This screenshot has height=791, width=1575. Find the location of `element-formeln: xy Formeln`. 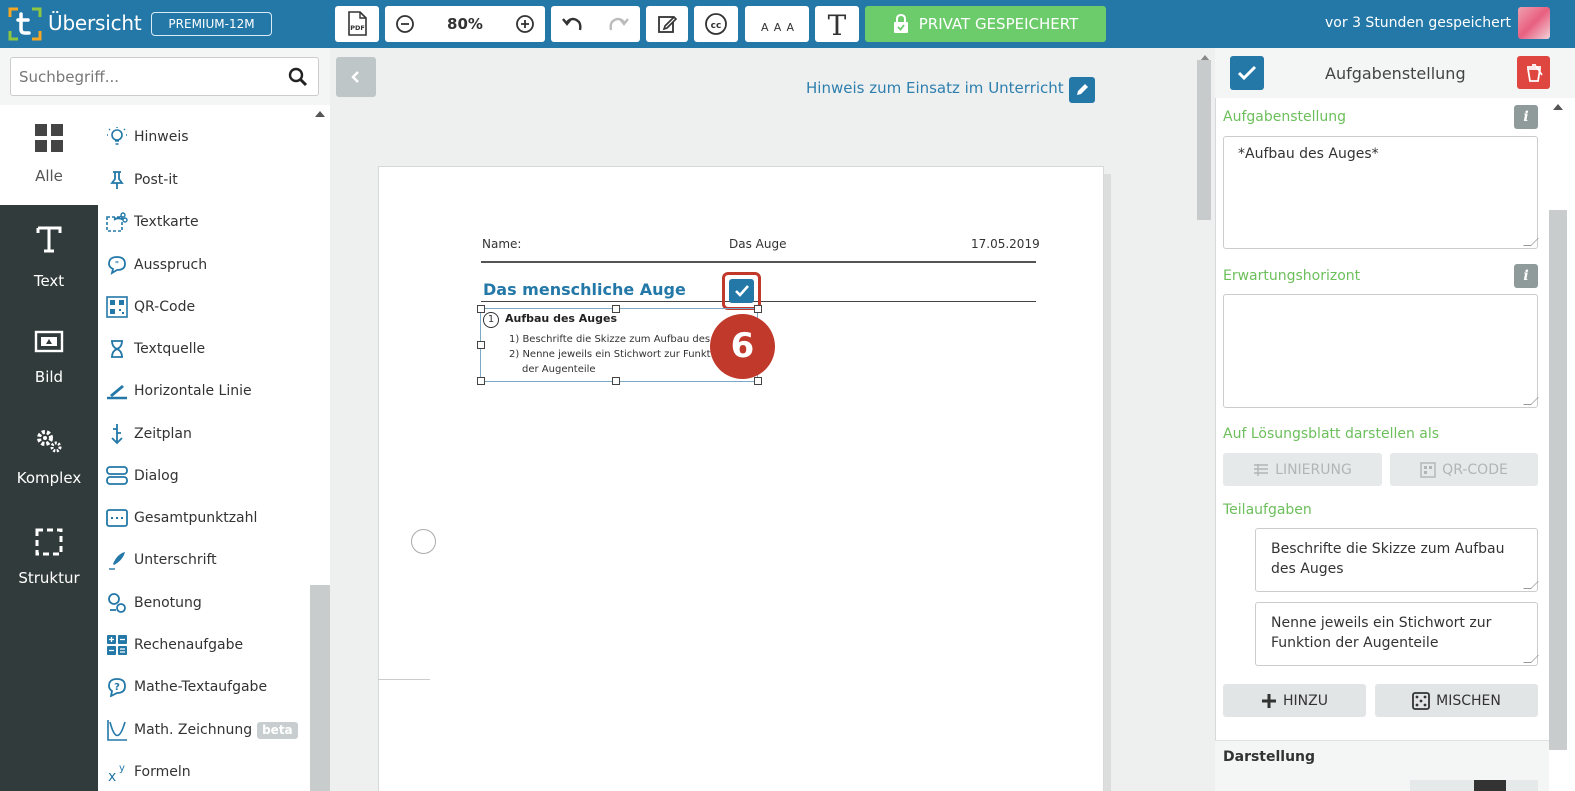

element-formeln: xy Formeln is located at coordinates (148, 772).